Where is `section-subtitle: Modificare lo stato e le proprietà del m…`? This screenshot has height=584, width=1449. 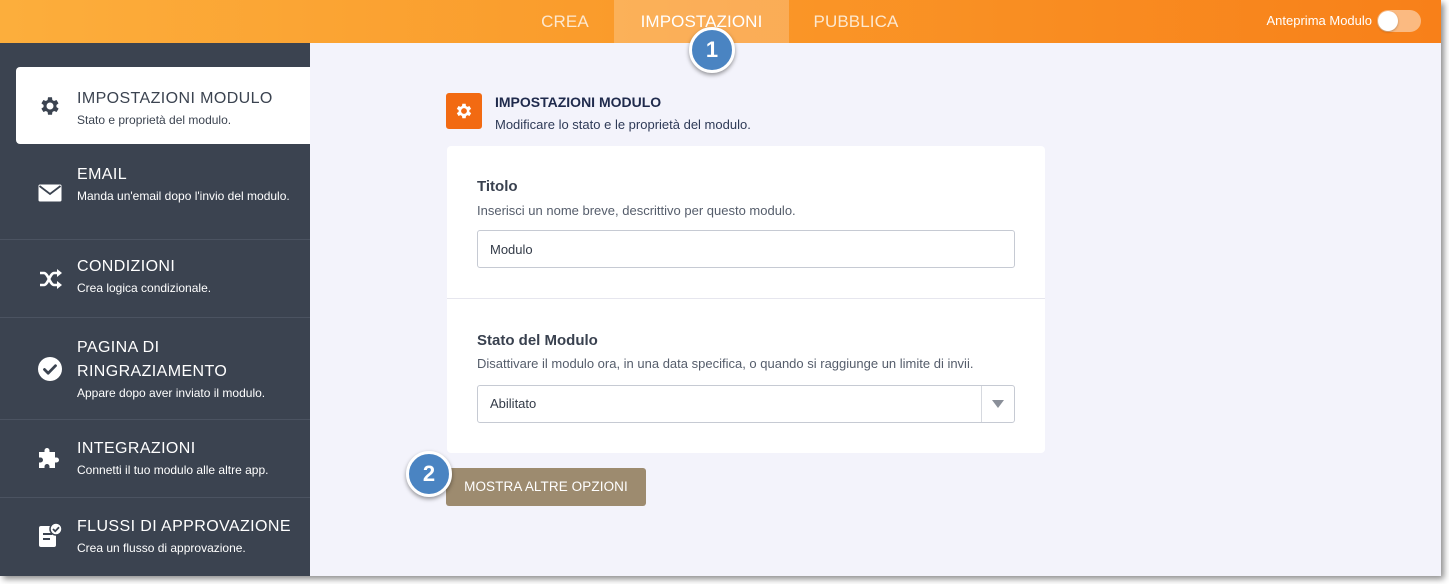
section-subtitle: Modificare lo stato e le proprietà del m… is located at coordinates (623, 124).